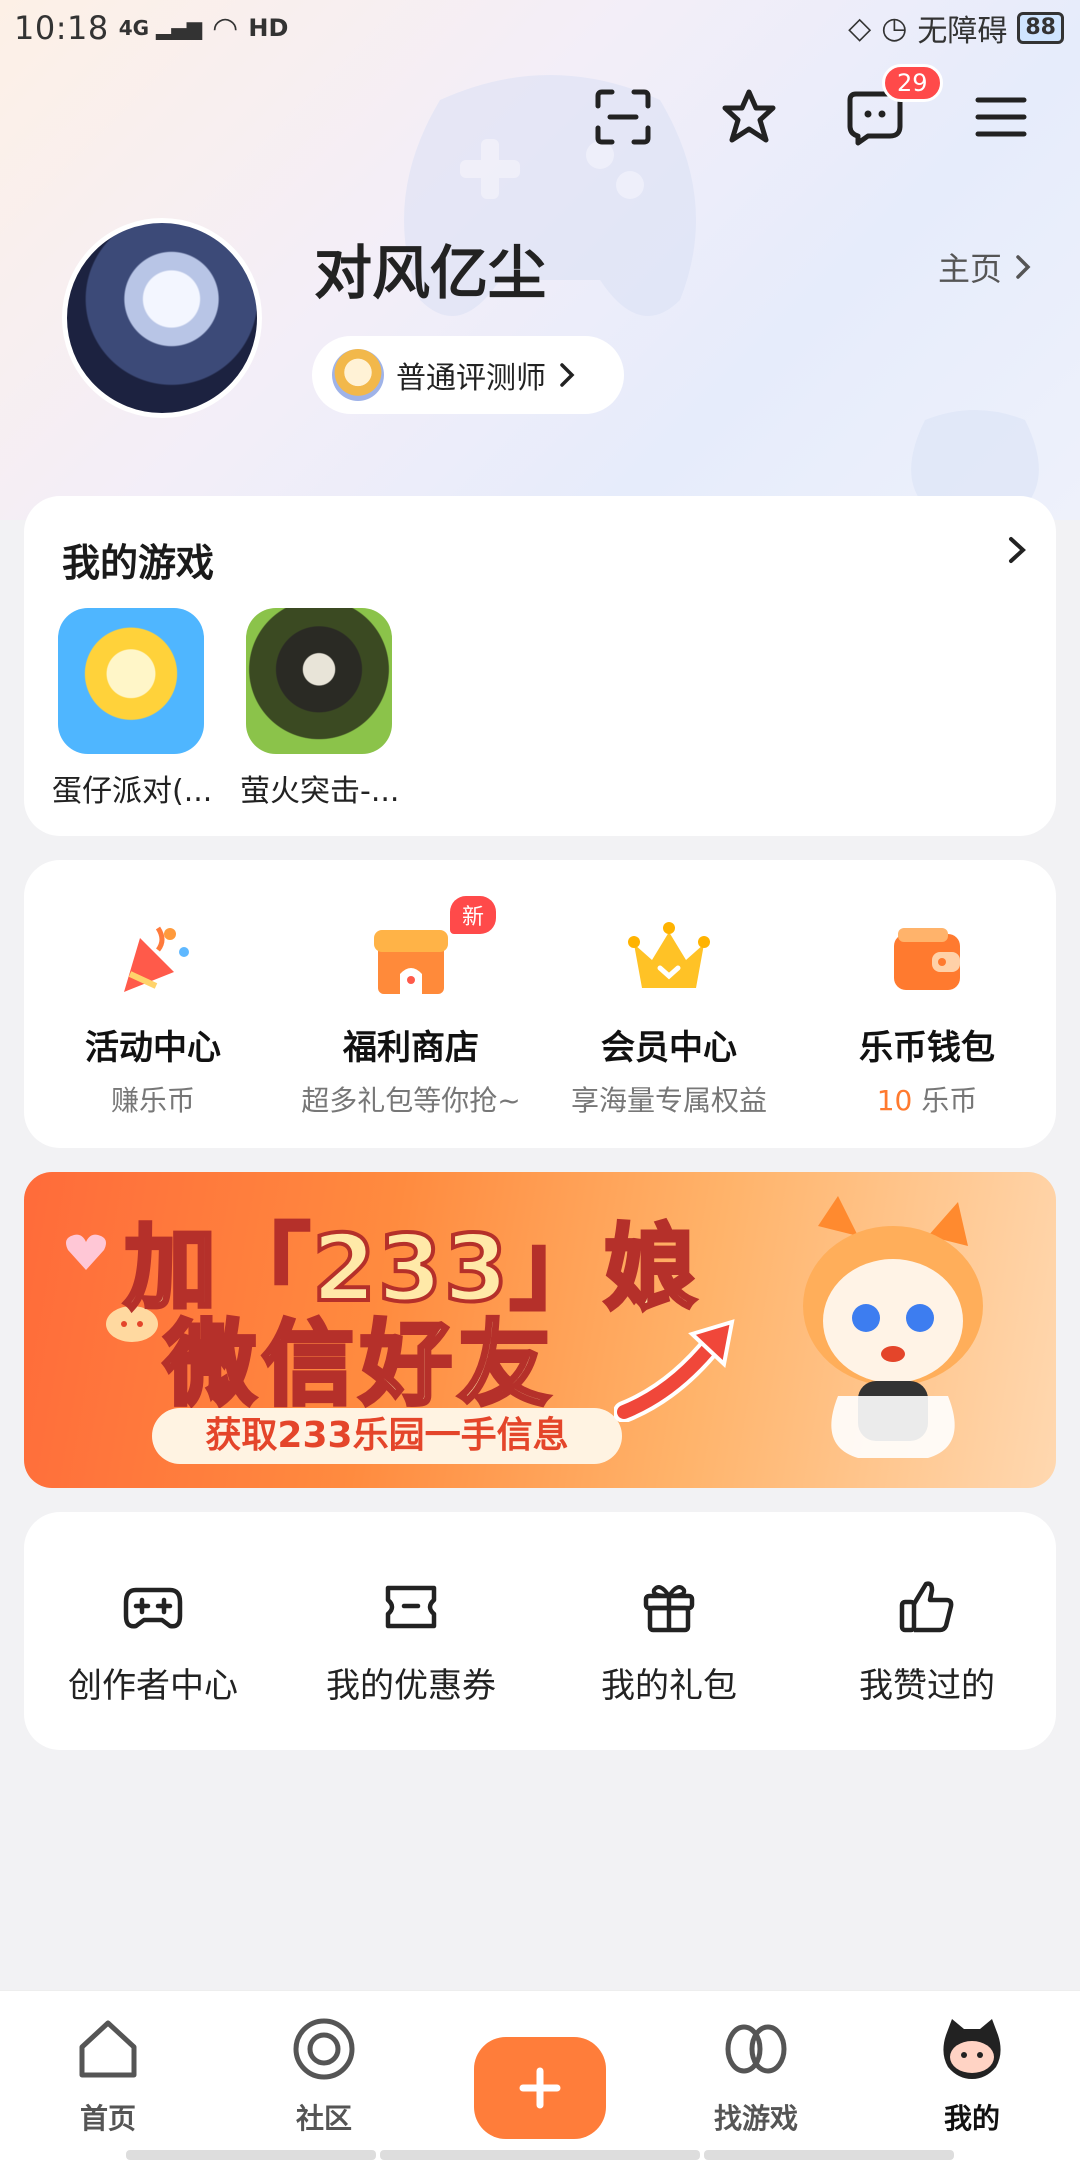 Image resolution: width=1080 pixels, height=2160 pixels. I want to click on tools-card: 创作者中心 我的优惠券 我的礼包 我赞过的, so click(540, 1631).